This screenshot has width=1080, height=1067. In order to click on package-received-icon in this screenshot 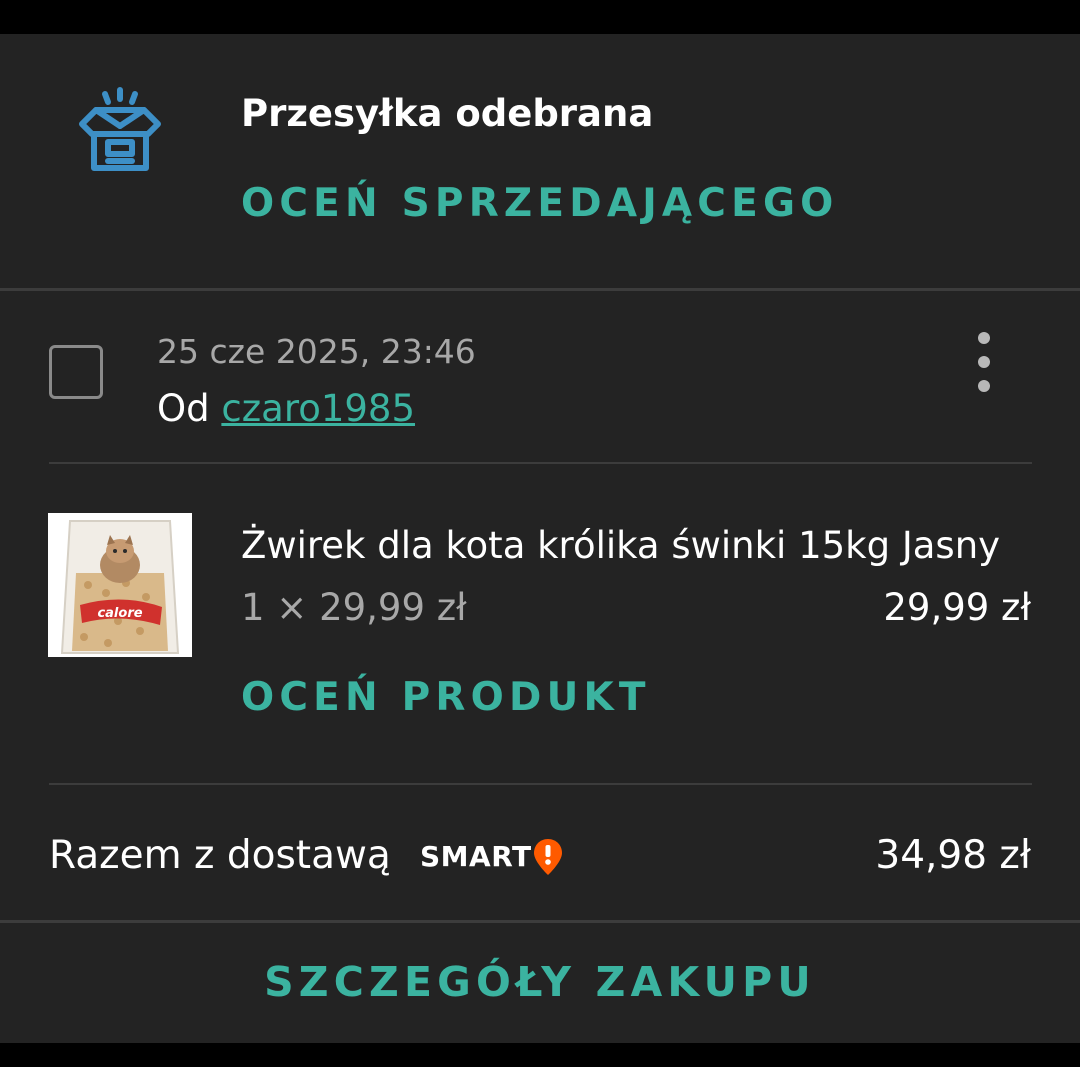, I will do `click(120, 130)`.